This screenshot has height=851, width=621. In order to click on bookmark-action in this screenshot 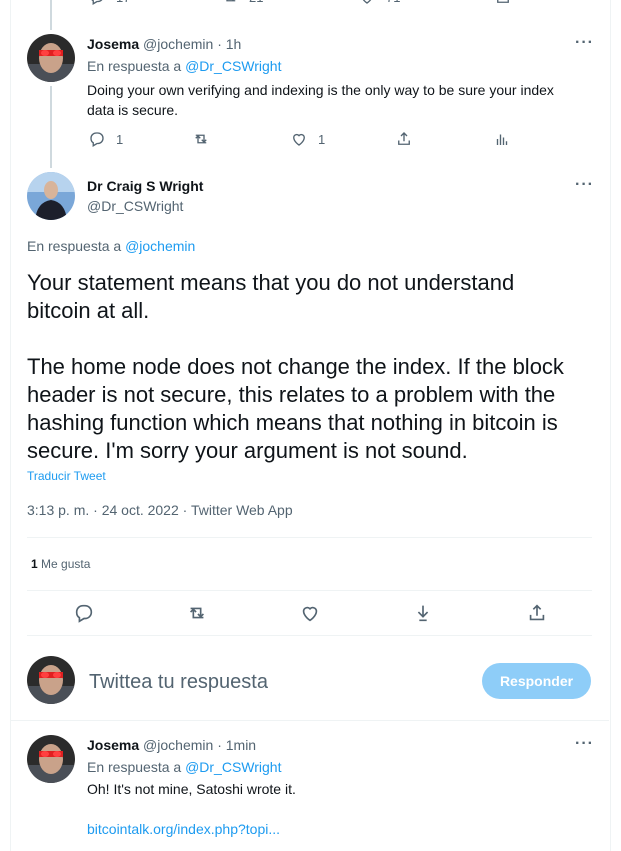, I will do `click(423, 613)`.